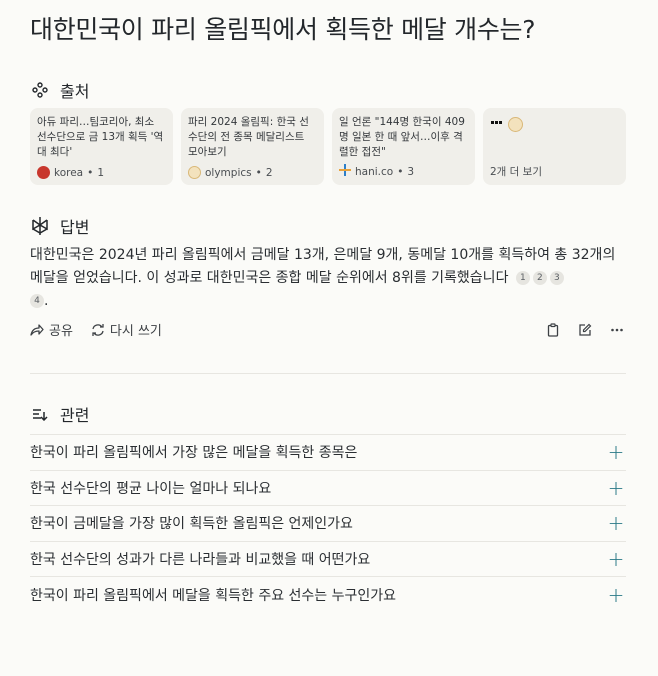 This screenshot has height=676, width=658. What do you see at coordinates (516, 172) in the screenshot?
I see `more-sources-label: 2개 더 보기` at bounding box center [516, 172].